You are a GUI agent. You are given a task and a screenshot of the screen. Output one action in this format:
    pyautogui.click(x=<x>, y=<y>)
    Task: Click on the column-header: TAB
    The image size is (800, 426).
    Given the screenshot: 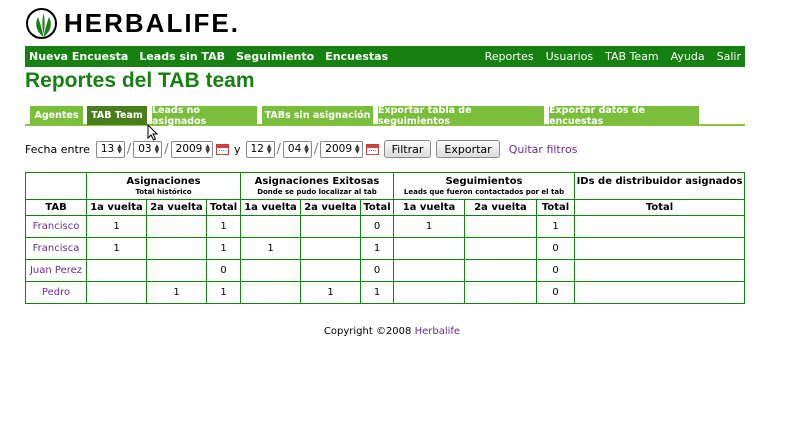 What is the action you would take?
    pyautogui.click(x=56, y=207)
    